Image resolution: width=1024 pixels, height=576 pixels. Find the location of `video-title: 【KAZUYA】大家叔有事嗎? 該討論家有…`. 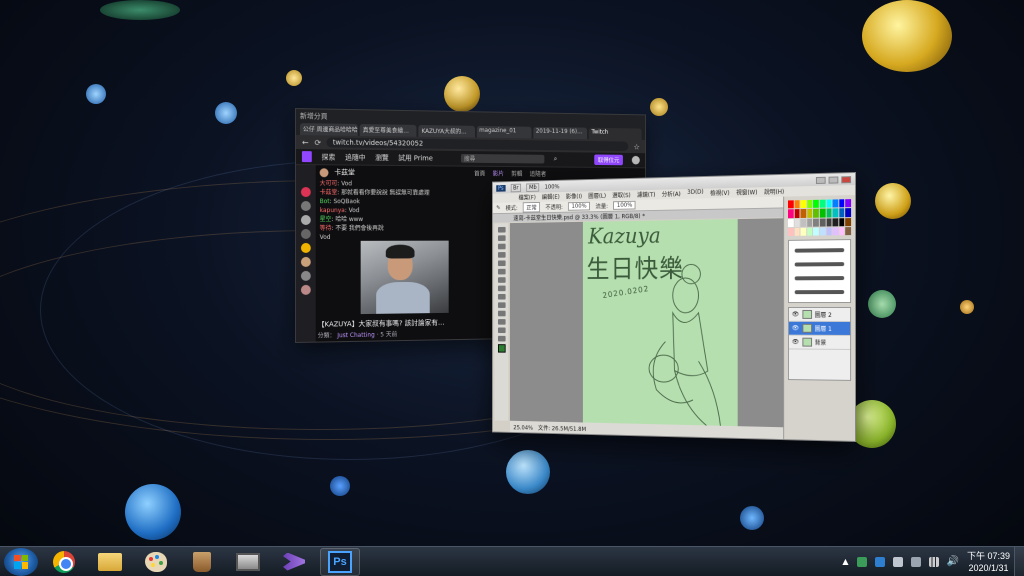

video-title: 【KAZUYA】大家叔有事嗎? 該討論家有… is located at coordinates (381, 324).